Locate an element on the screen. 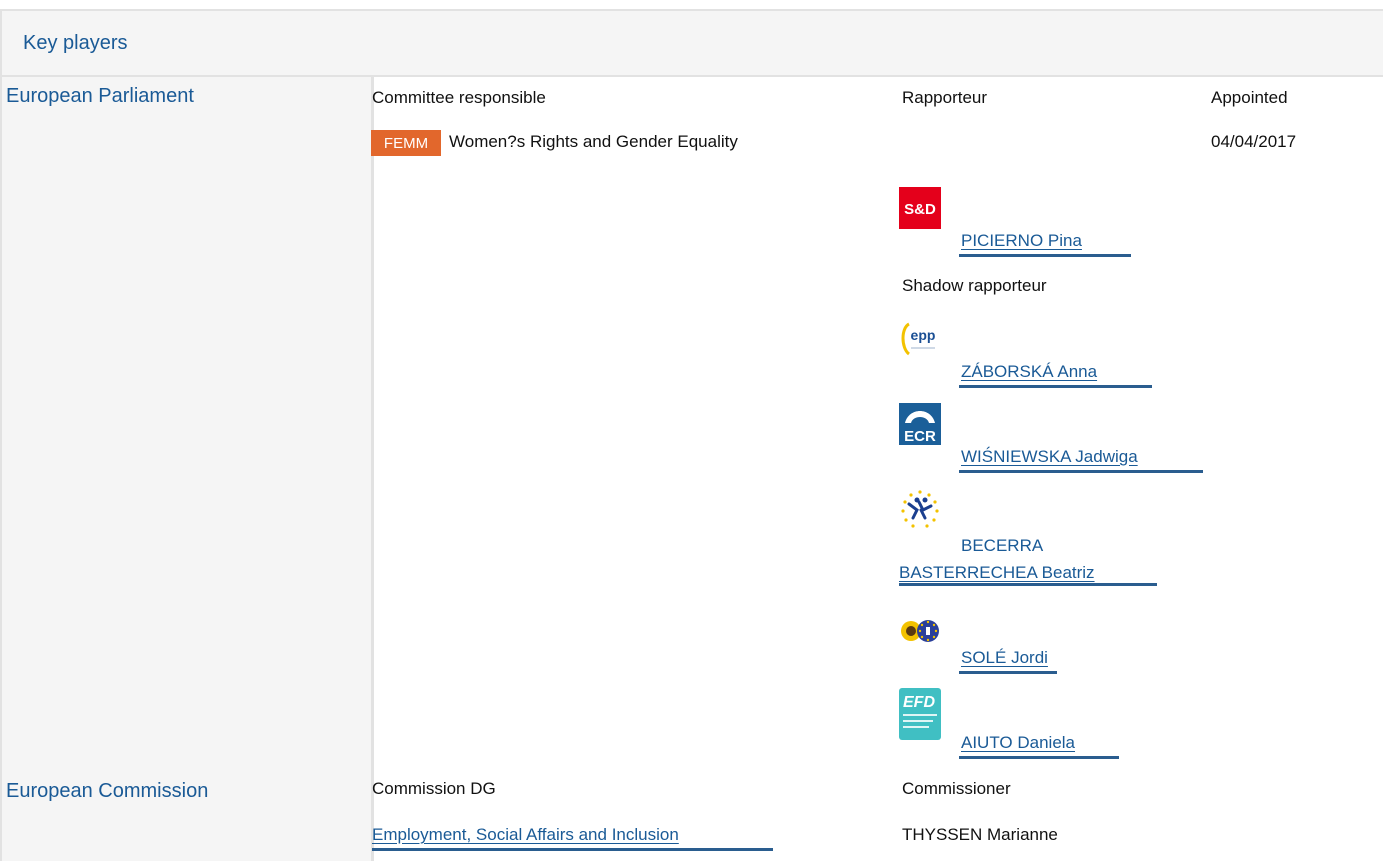  header-commission-dg: Commission DG is located at coordinates (434, 788).